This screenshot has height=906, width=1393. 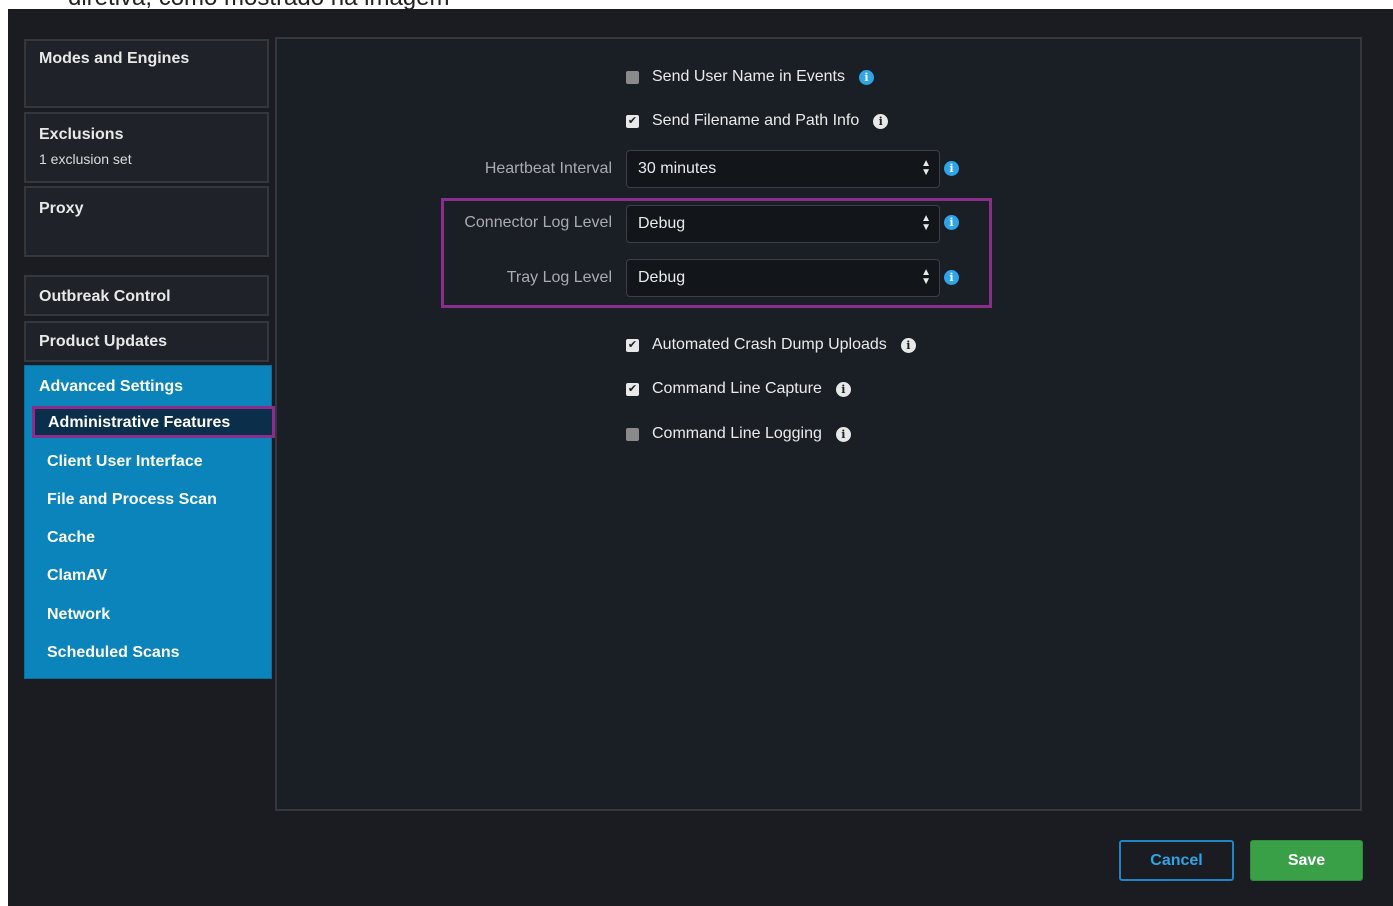 What do you see at coordinates (78, 615) in the screenshot?
I see `sidebar-item-network: Network` at bounding box center [78, 615].